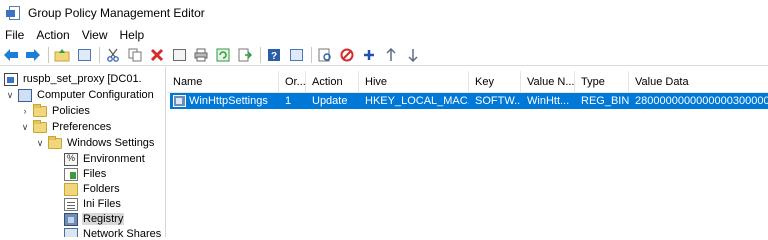  Describe the element at coordinates (71, 189) in the screenshot. I see `folders-icon` at that location.